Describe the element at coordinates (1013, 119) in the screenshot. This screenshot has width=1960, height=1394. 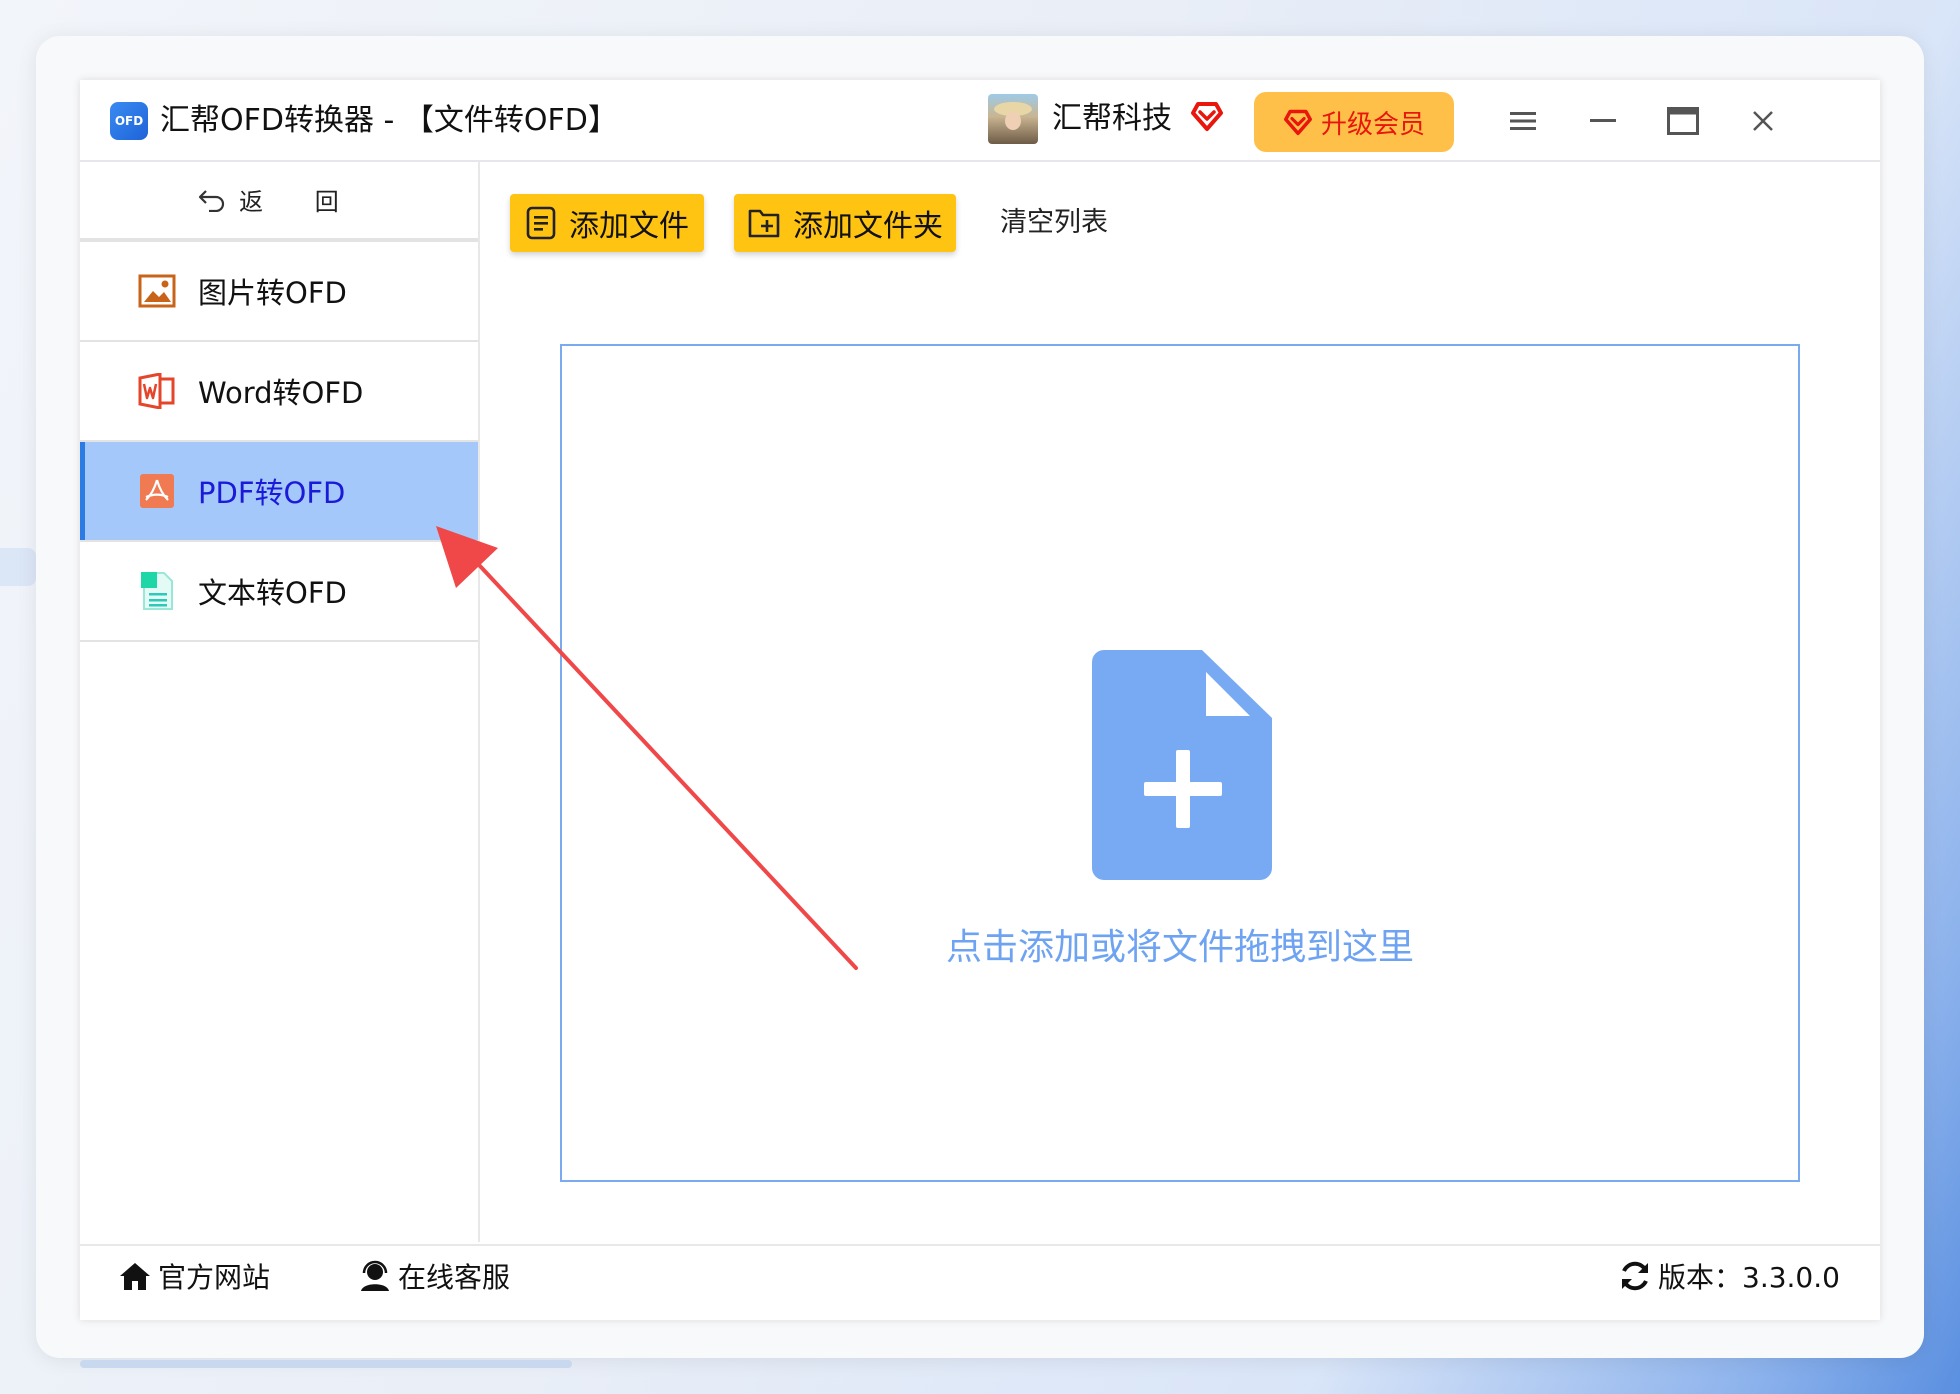
I see `avatar` at that location.